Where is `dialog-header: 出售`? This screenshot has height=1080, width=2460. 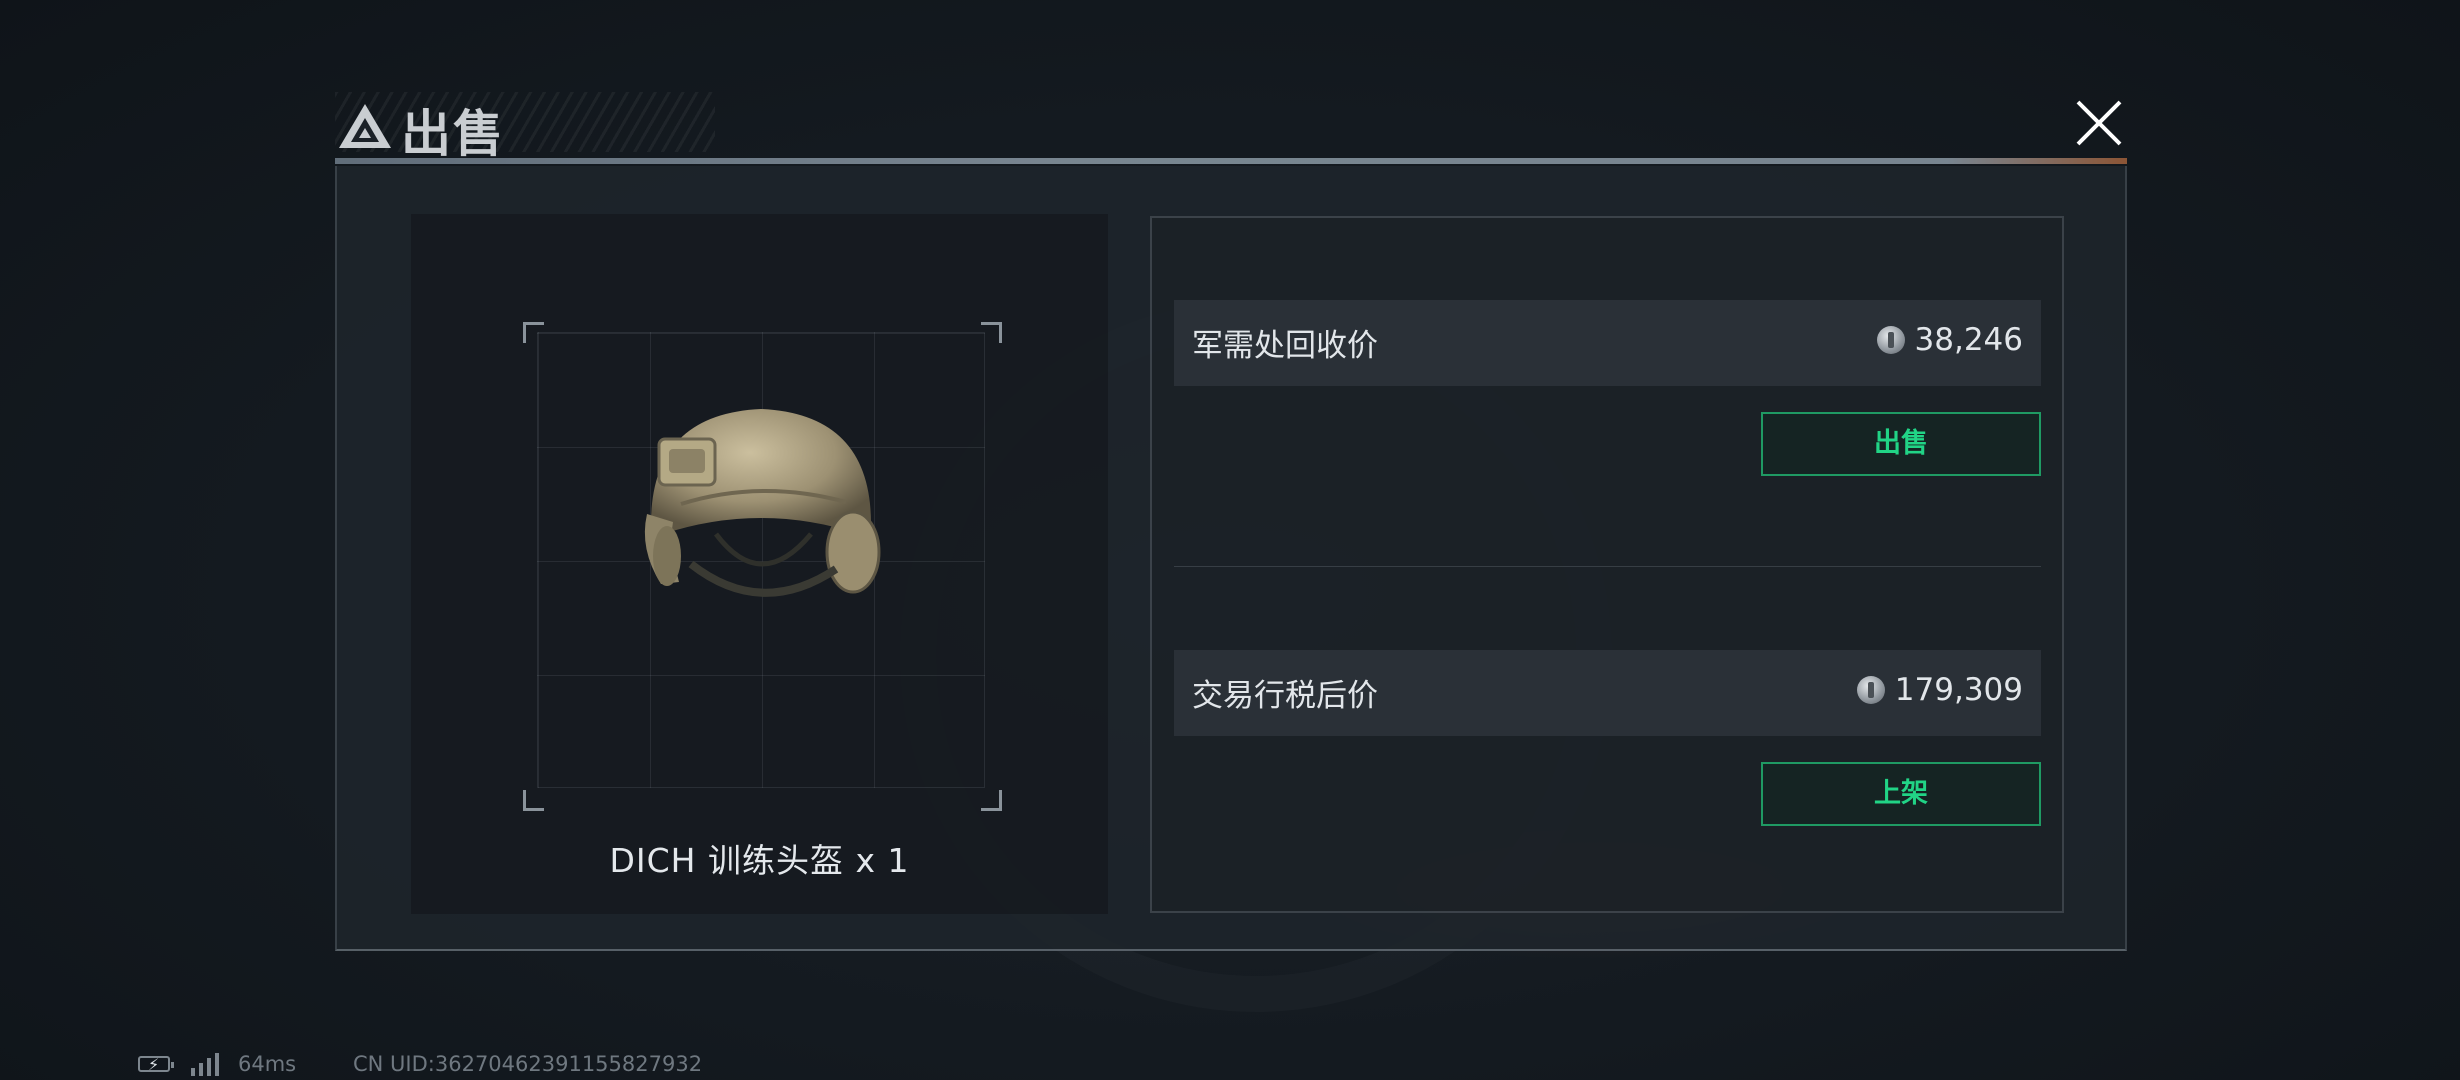 dialog-header: 出售 is located at coordinates (1232, 129).